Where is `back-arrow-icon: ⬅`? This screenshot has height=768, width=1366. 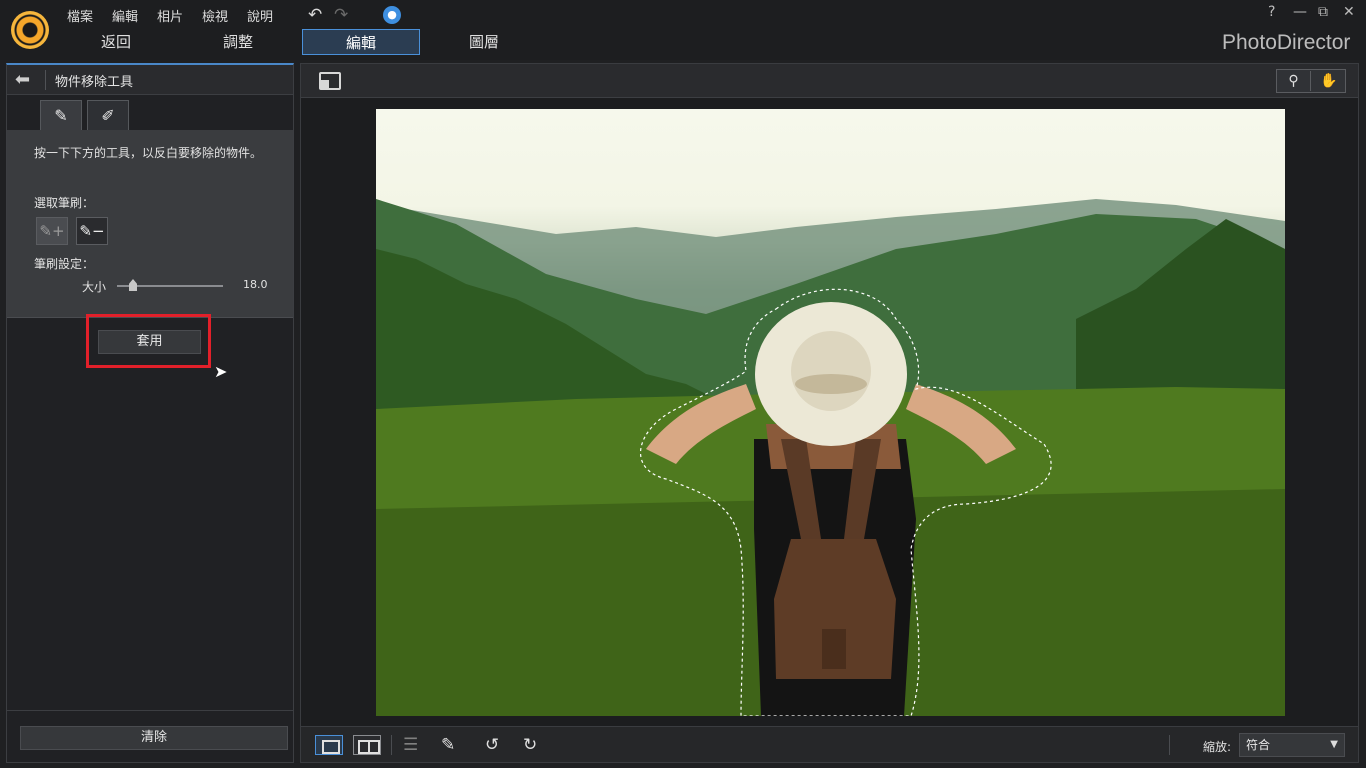
back-arrow-icon: ⬅ is located at coordinates (22, 79).